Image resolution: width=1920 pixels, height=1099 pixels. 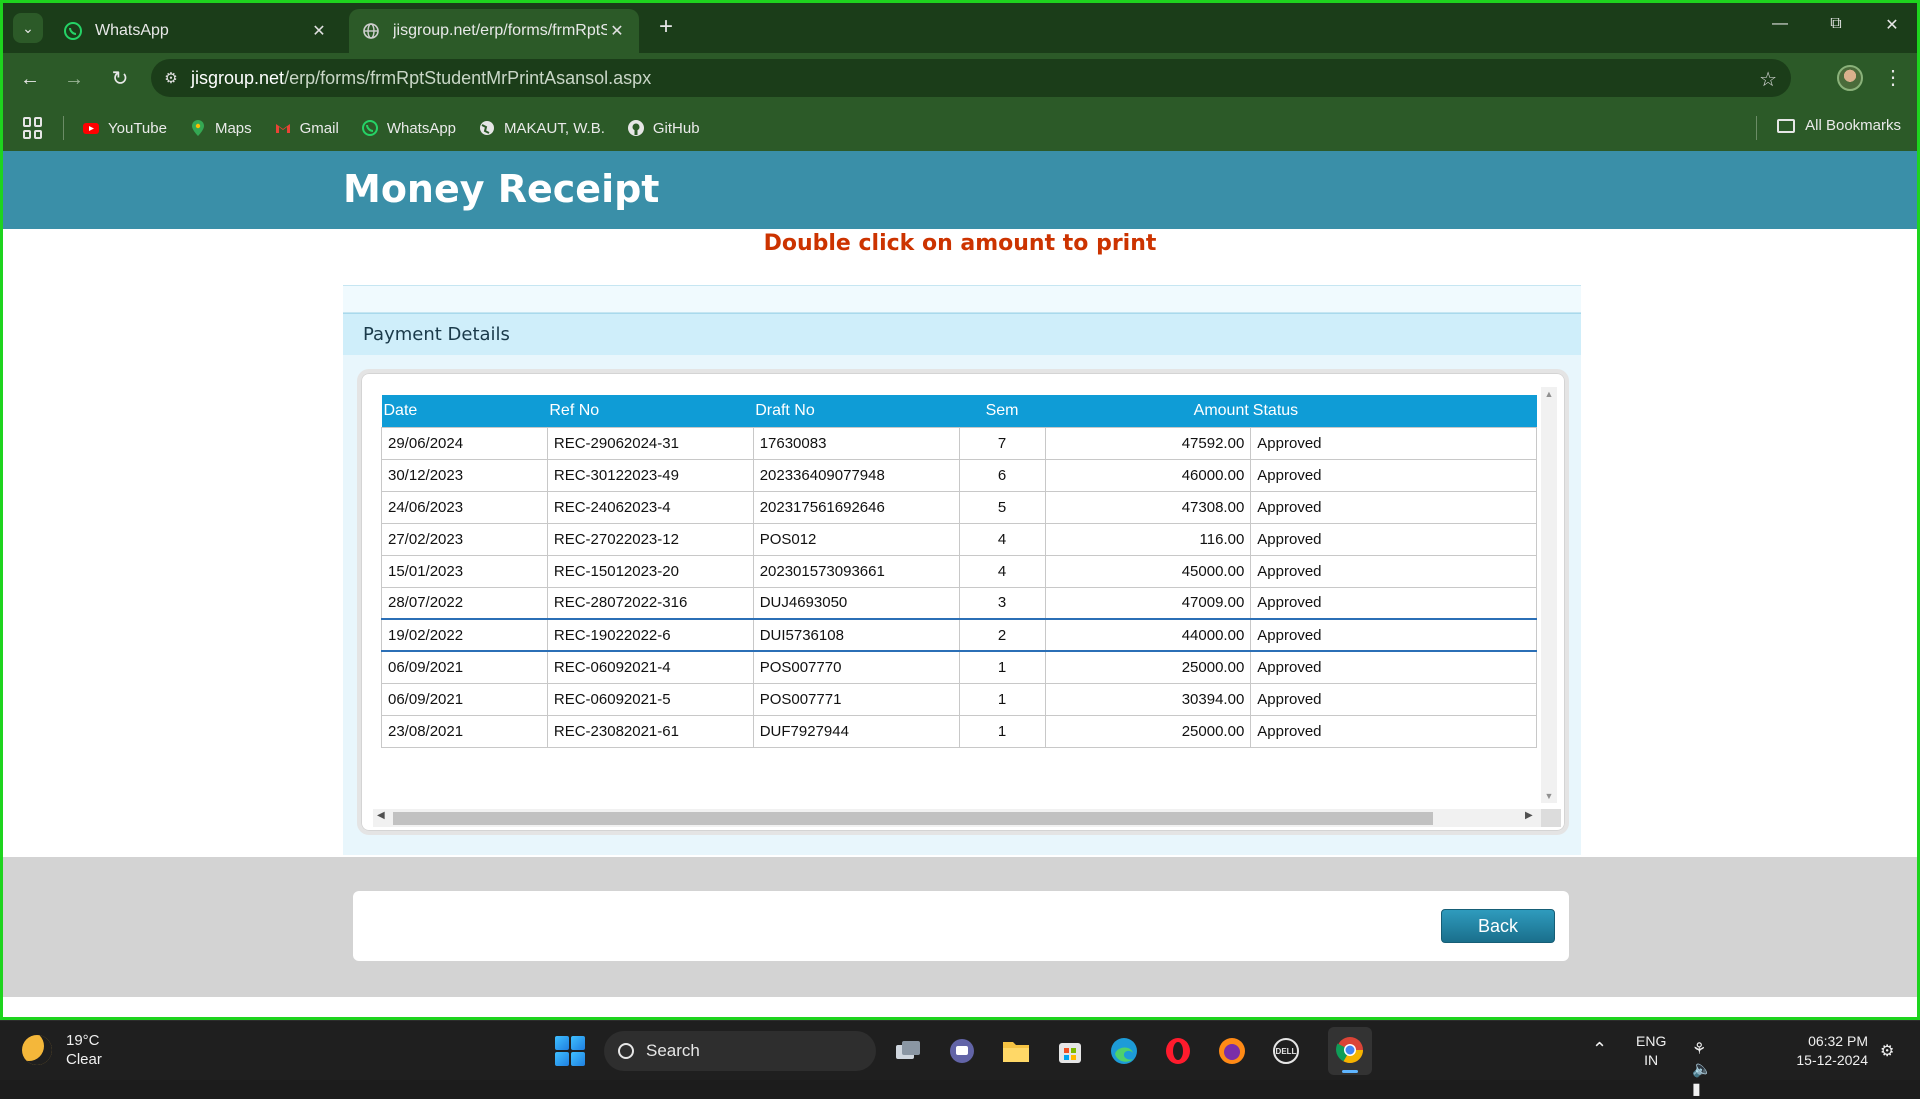 I want to click on new-tab-button: +, so click(x=666, y=28).